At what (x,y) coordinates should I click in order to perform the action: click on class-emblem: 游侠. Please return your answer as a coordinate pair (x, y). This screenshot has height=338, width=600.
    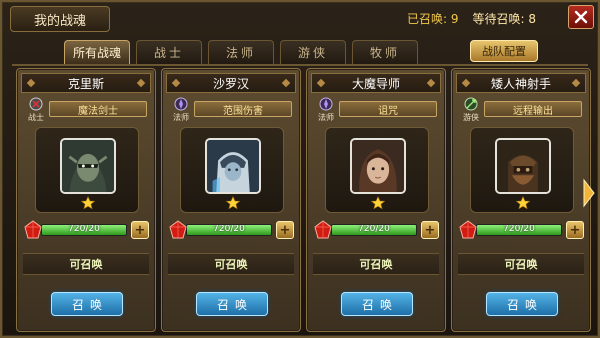
    Looking at the image, I should click on (471, 111).